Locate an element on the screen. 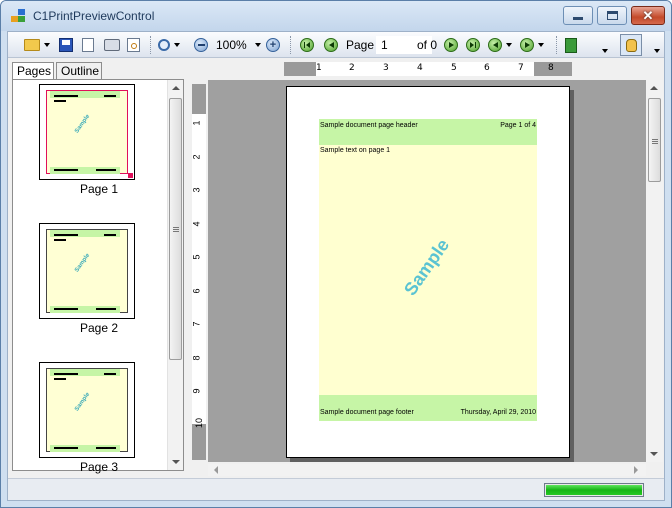  preview-horizontal-scrollbar is located at coordinates (427, 470).